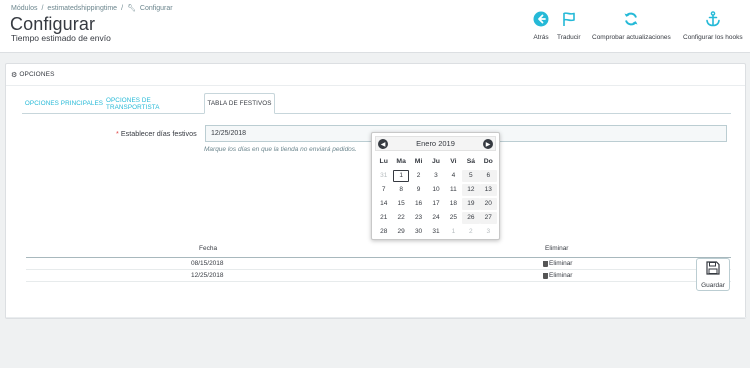  I want to click on gear-icon: ⚙, so click(14, 75).